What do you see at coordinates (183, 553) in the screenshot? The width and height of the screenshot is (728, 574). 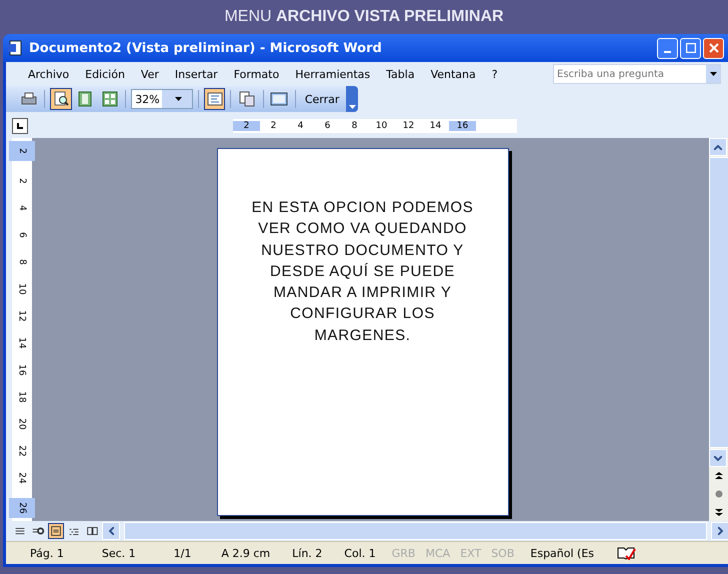 I see `status-field: 1/1` at bounding box center [183, 553].